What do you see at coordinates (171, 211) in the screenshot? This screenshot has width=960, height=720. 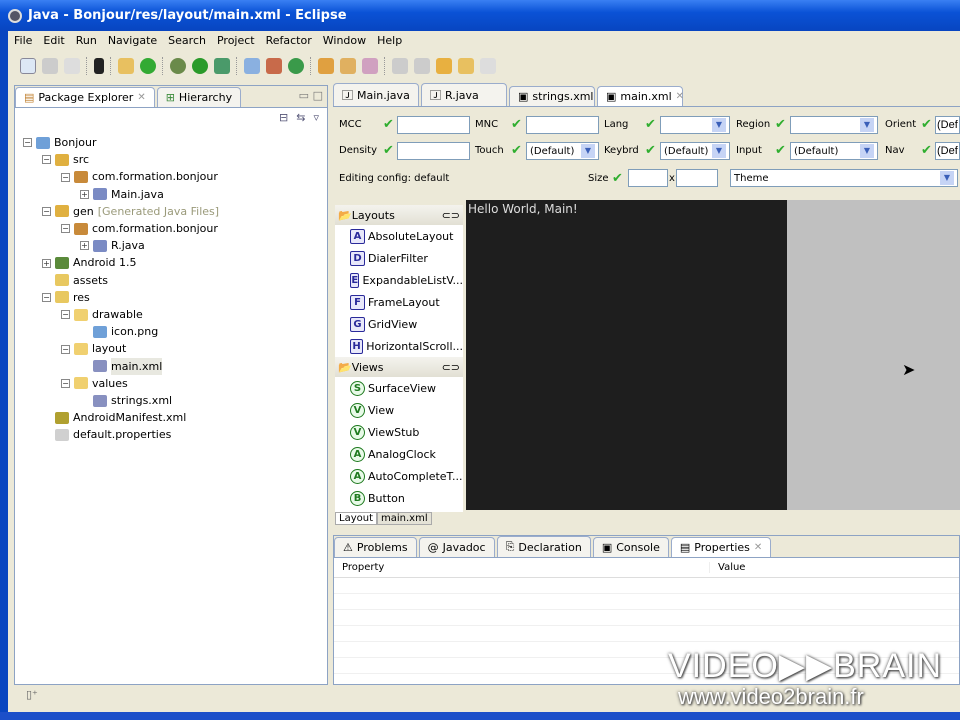 I see `tree-item: − gen [Generated Java Files]` at bounding box center [171, 211].